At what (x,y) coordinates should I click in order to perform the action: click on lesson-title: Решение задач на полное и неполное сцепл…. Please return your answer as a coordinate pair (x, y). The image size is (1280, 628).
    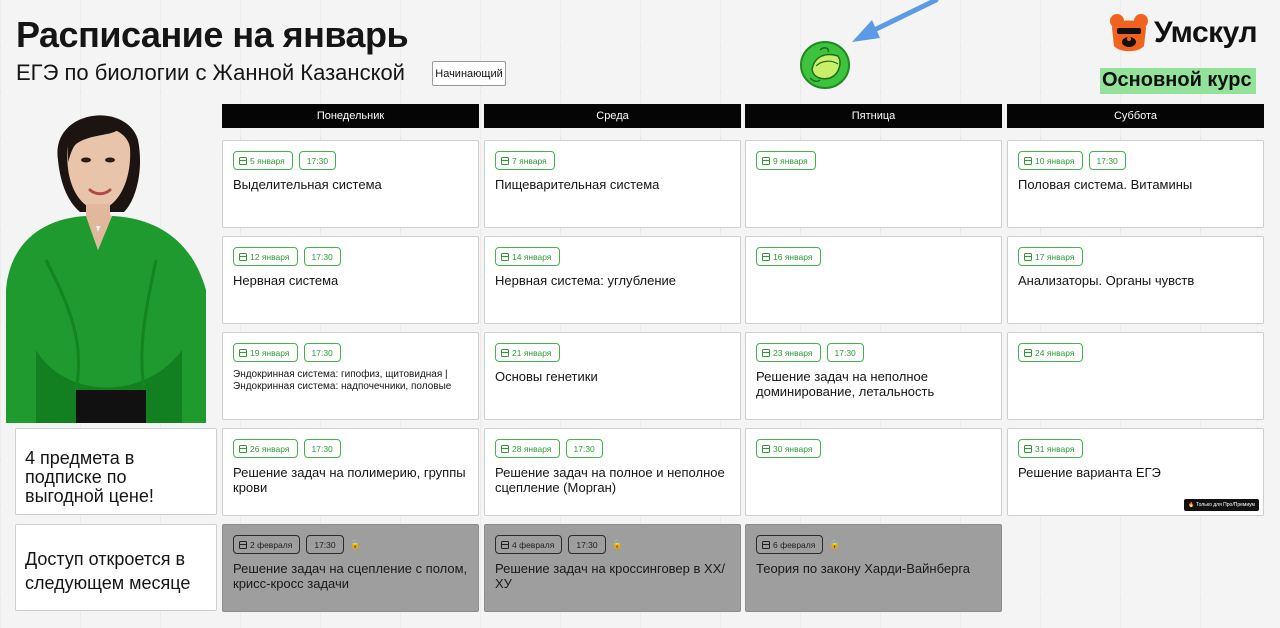
    Looking at the image, I should click on (610, 480).